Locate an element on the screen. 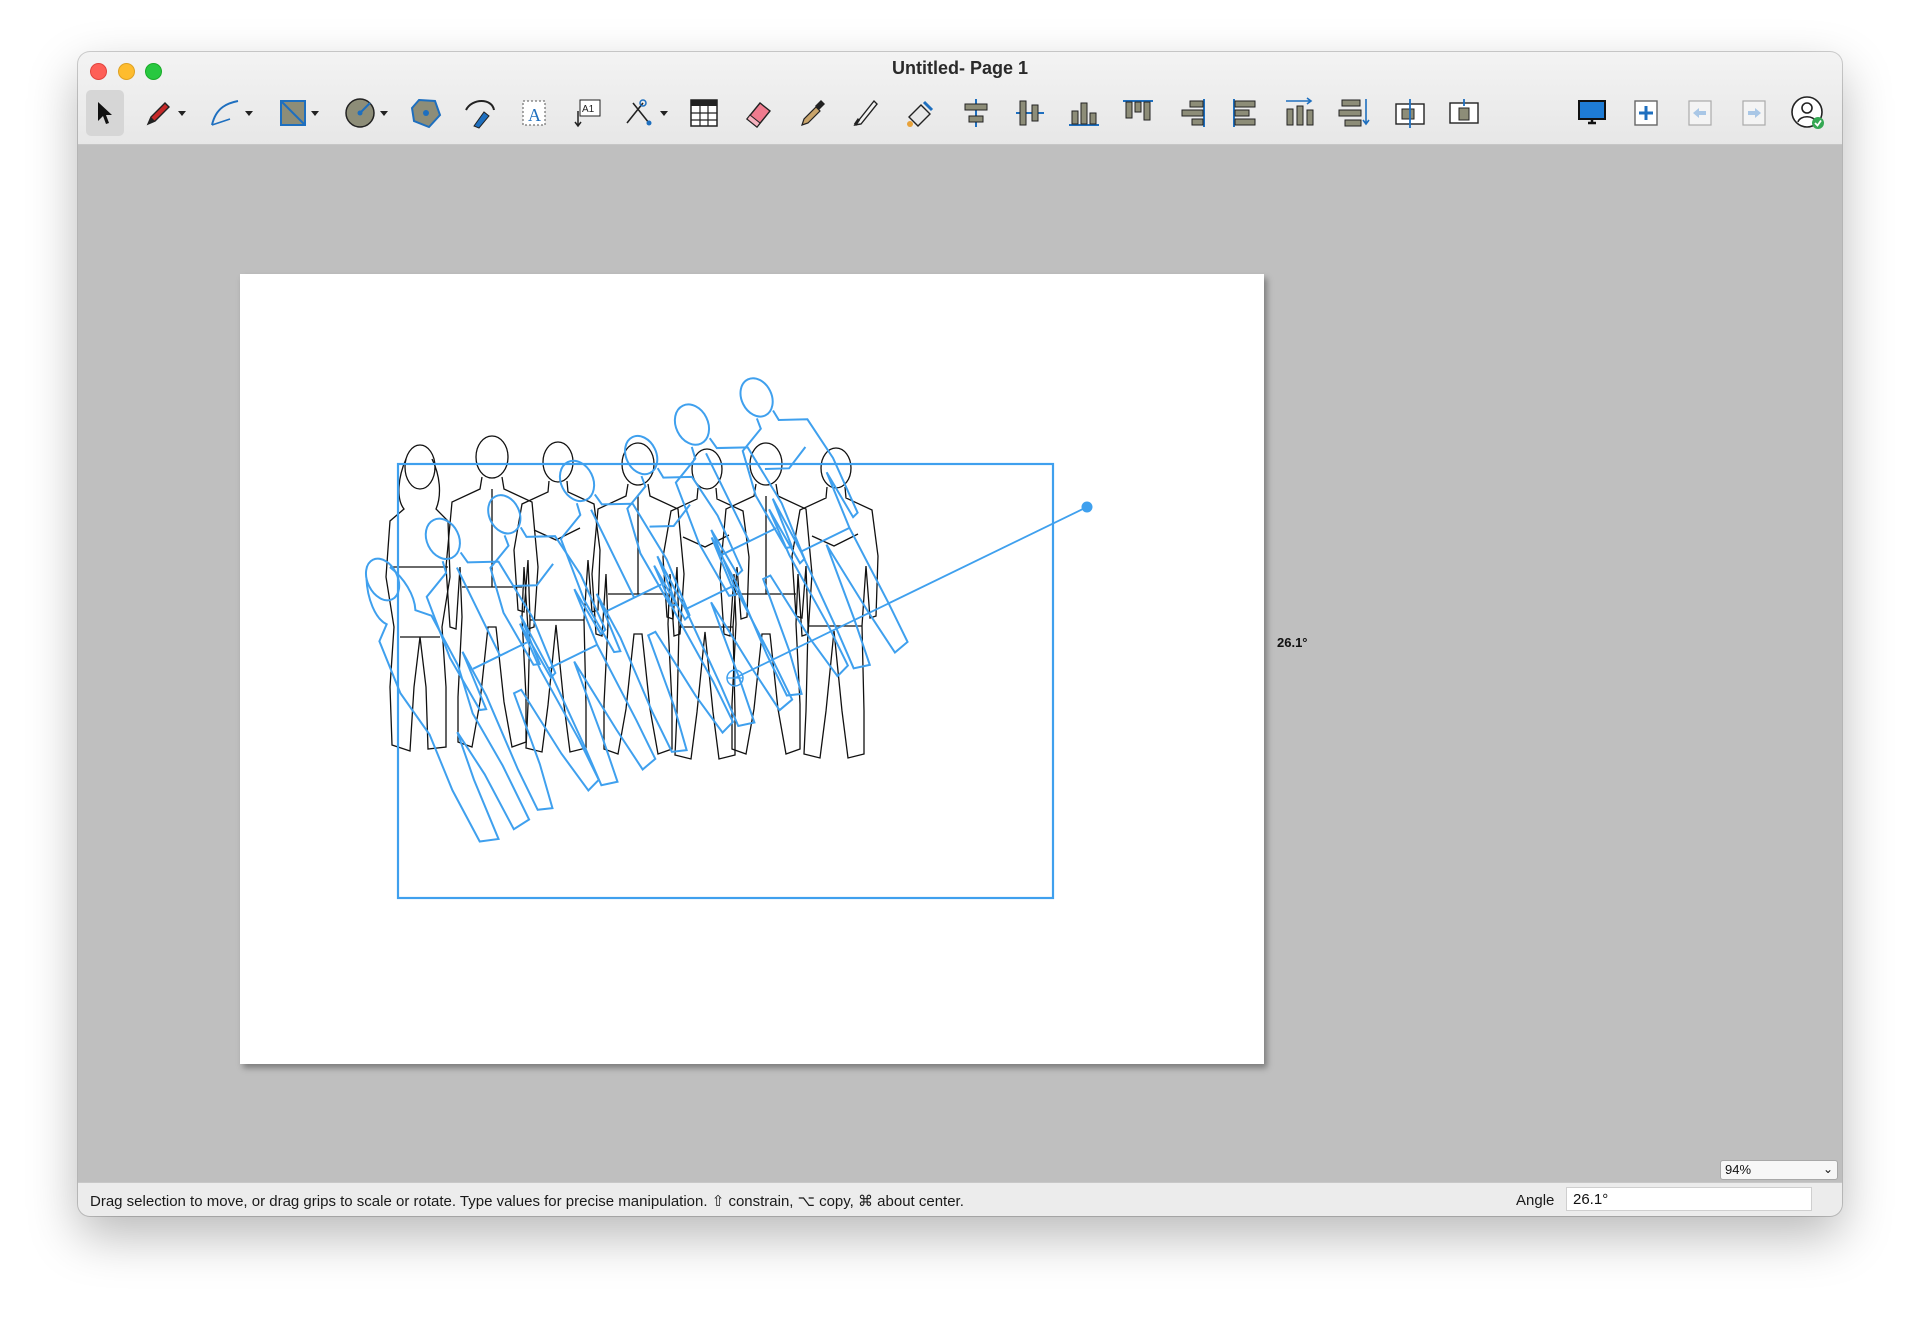 The image size is (1920, 1318). svg-text: A is located at coordinates (534, 115).